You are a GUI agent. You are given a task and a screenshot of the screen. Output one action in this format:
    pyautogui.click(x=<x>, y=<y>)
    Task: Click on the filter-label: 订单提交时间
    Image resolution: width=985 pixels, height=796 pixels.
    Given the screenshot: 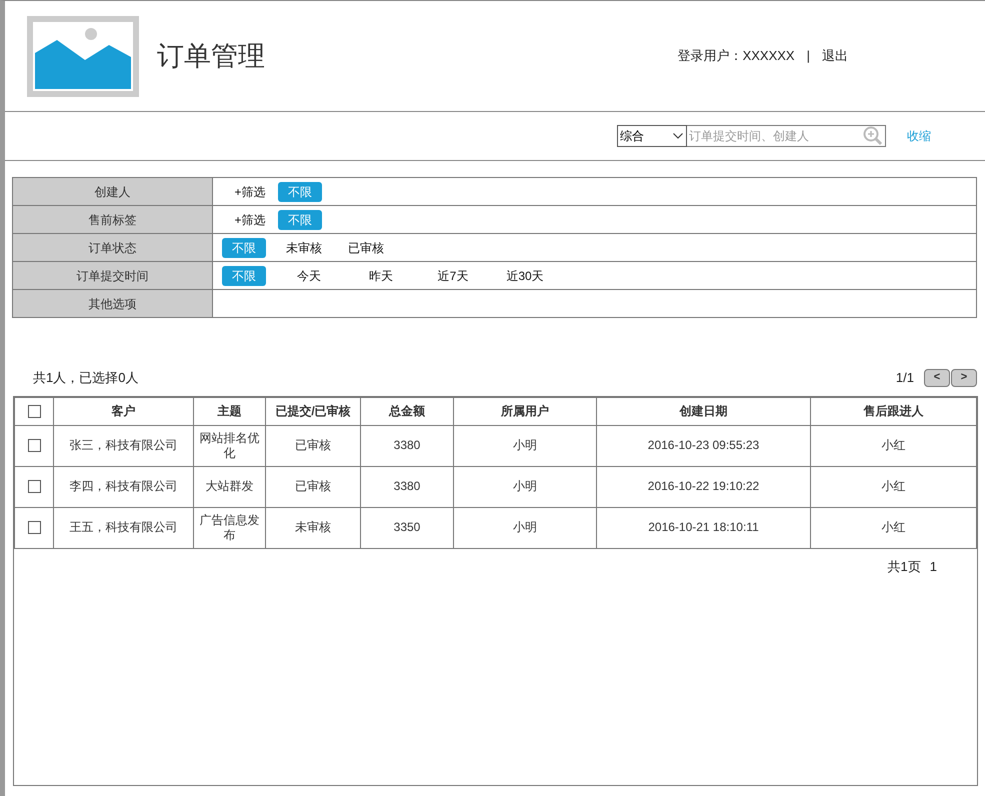 What is the action you would take?
    pyautogui.click(x=113, y=275)
    